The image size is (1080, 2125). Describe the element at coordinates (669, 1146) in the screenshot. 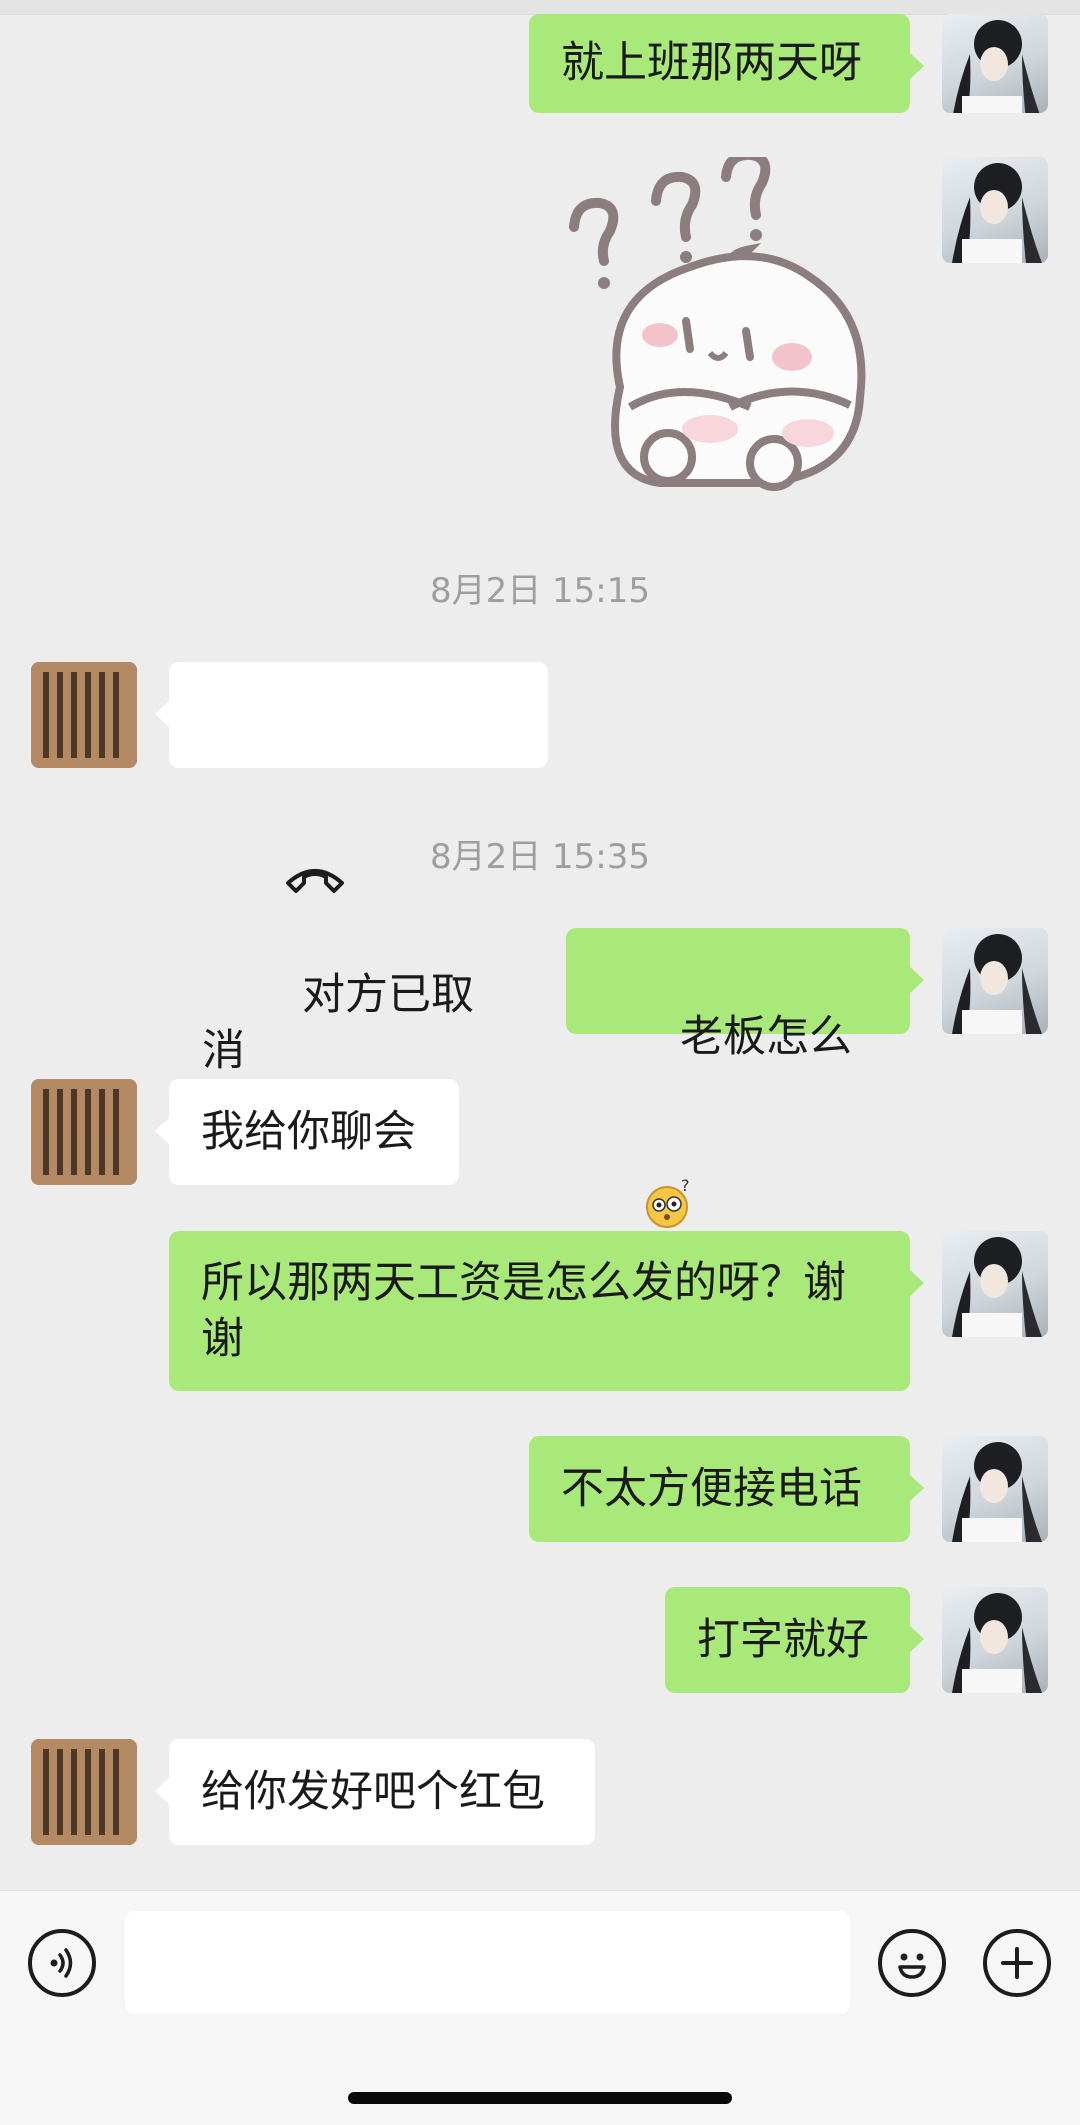

I see `thinking-face-emoji-icon: ?` at that location.